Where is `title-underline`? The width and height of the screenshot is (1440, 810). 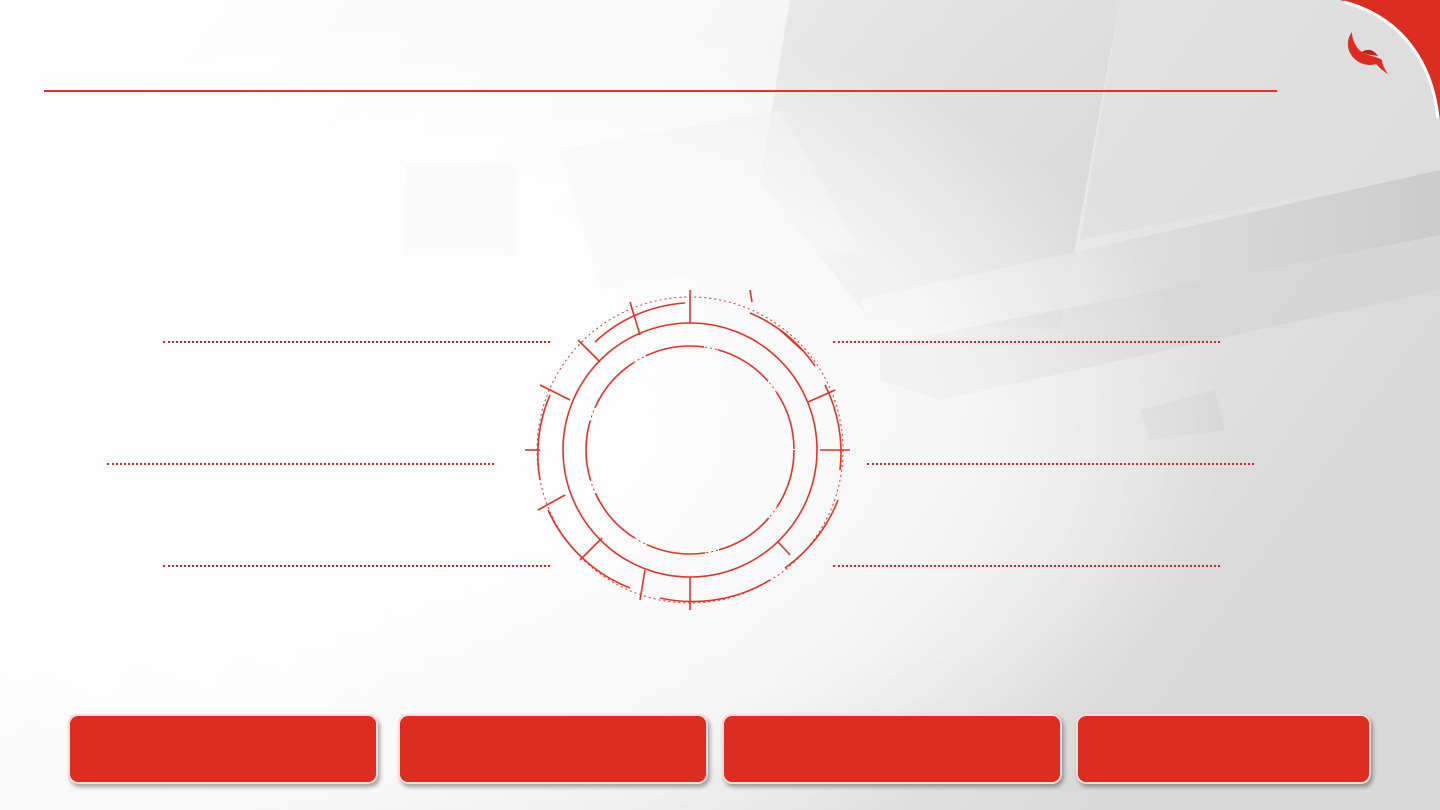
title-underline is located at coordinates (660, 91).